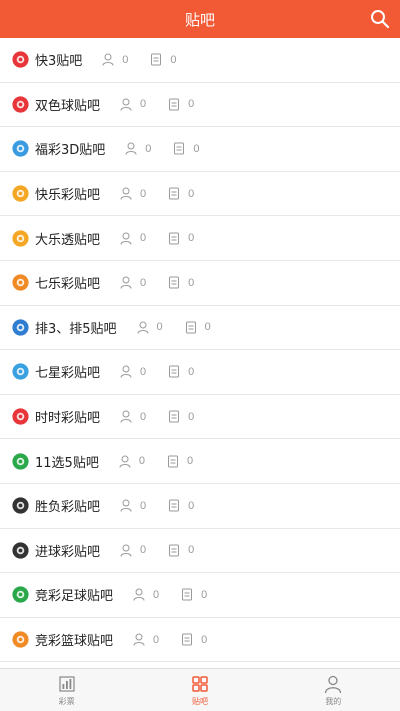 Image resolution: width=400 pixels, height=711 pixels. I want to click on kuailecai-logo, so click(20, 193).